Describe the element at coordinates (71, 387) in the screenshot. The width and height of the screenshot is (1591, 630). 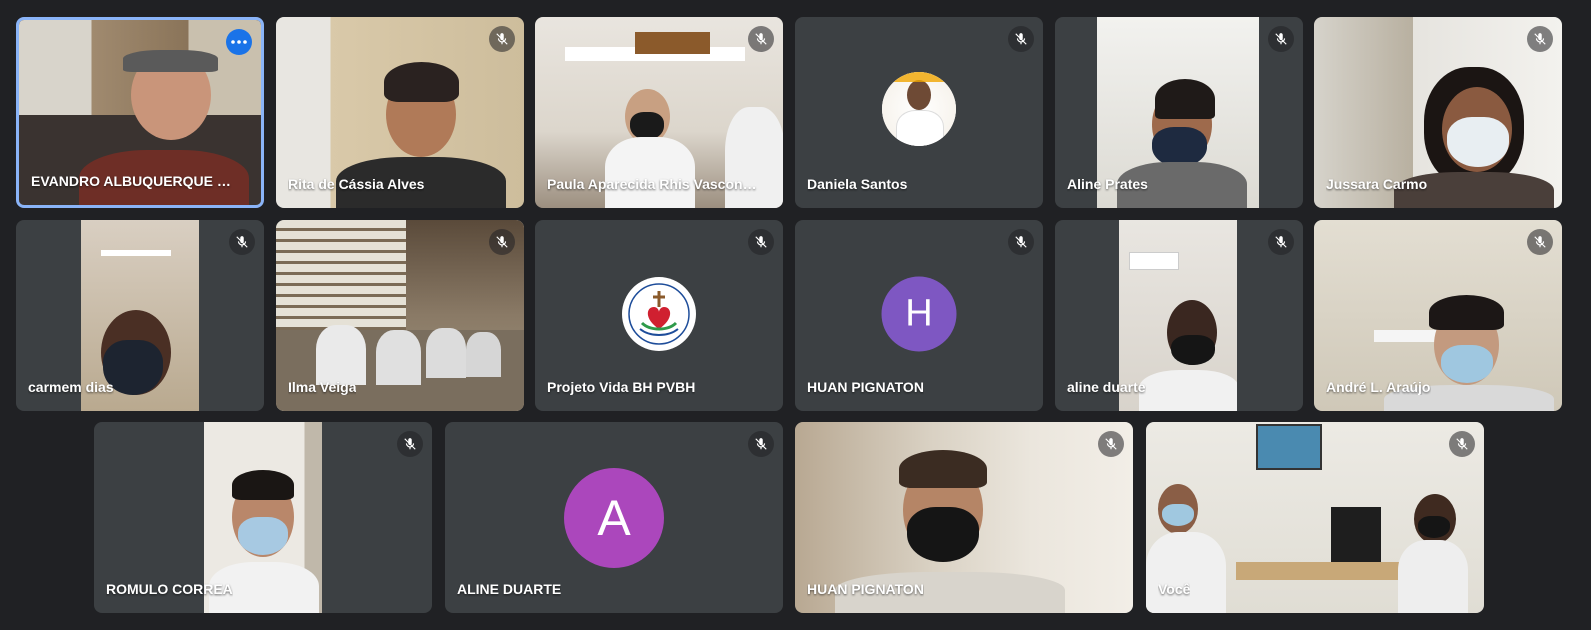
I see `participant-name: carmem dias` at that location.